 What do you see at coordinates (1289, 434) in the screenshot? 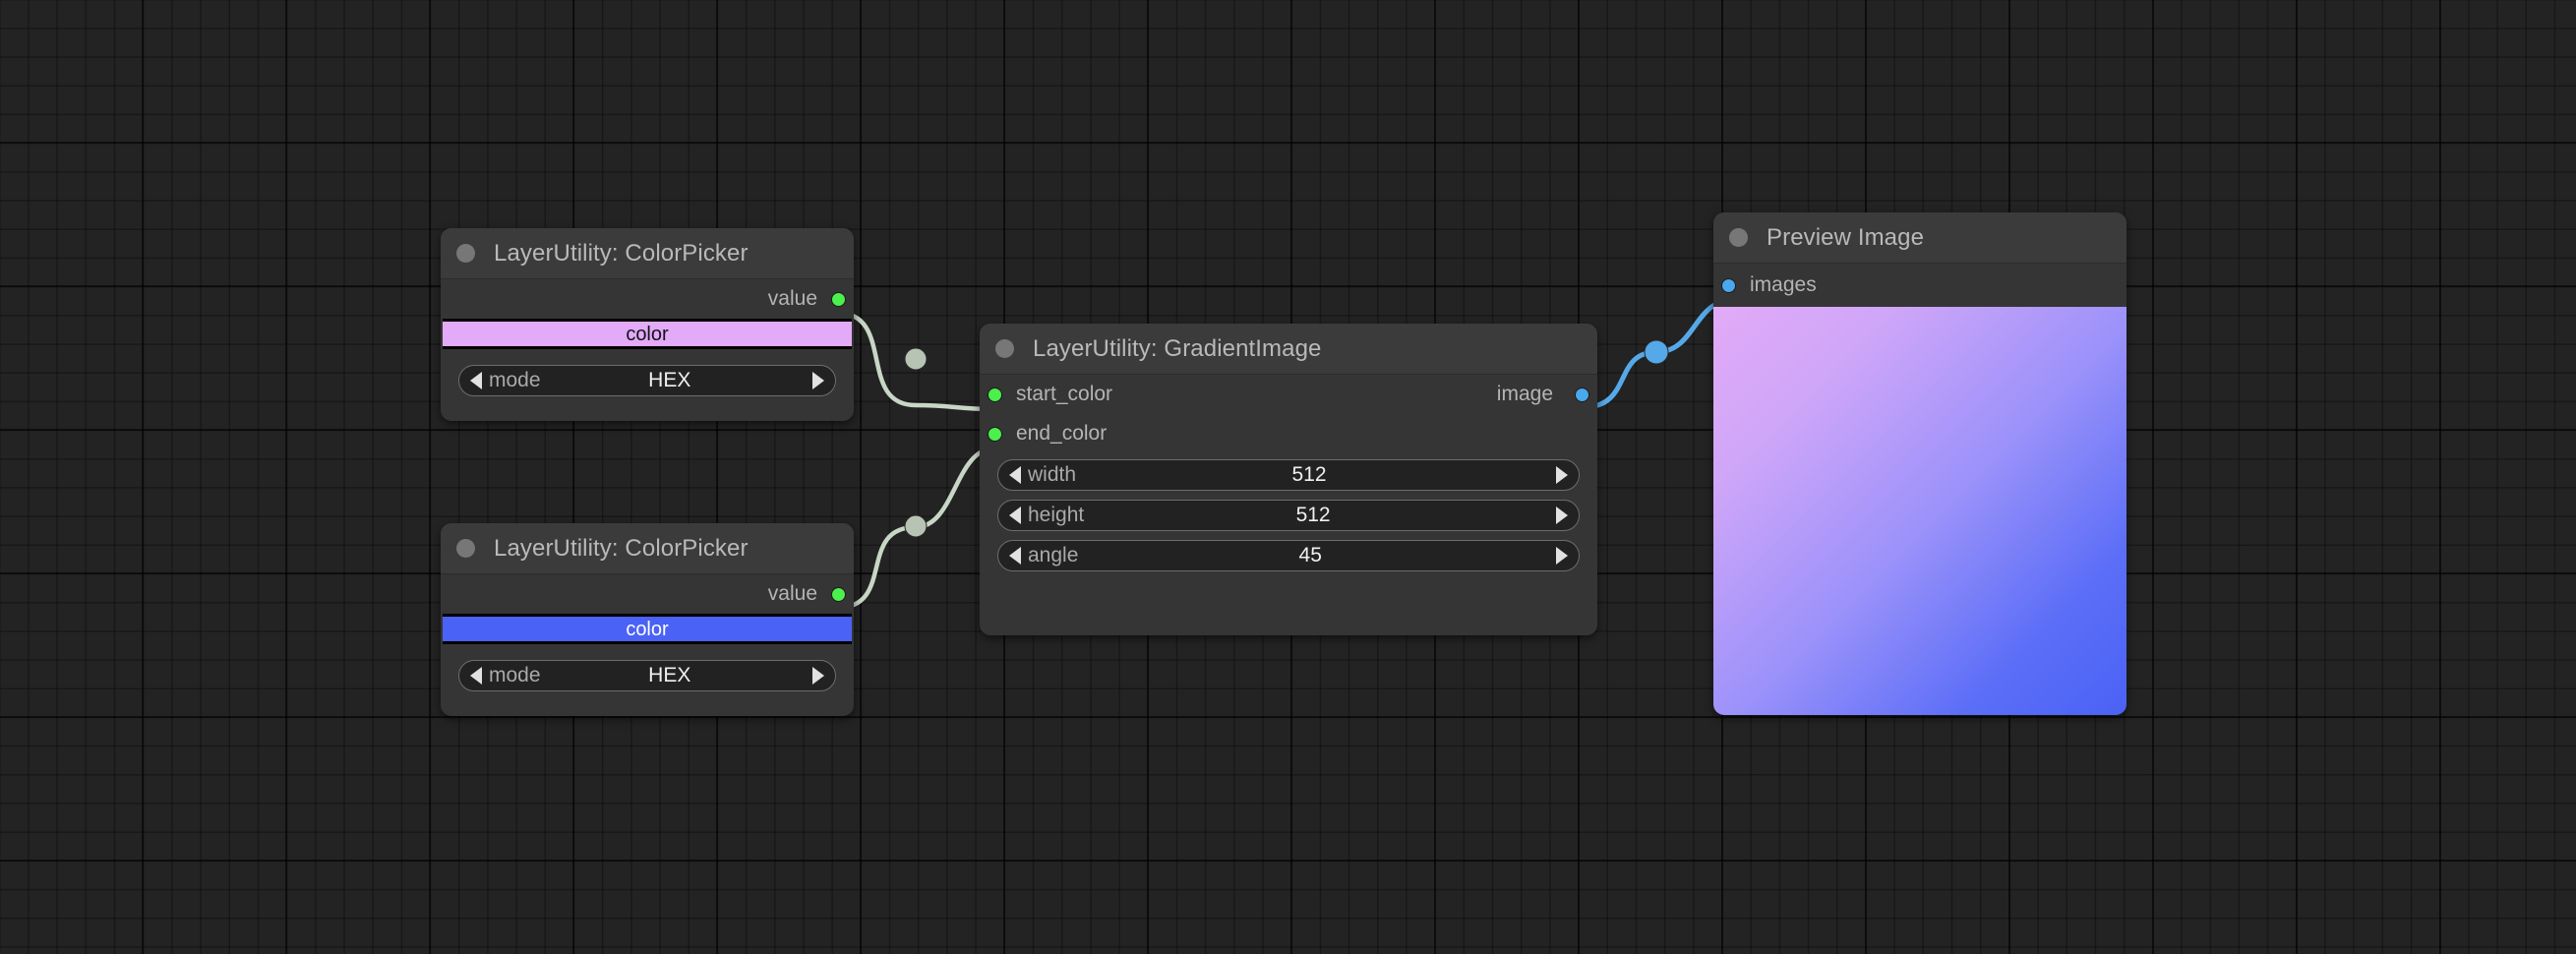
I see `input-slot-end-color: end_color` at bounding box center [1289, 434].